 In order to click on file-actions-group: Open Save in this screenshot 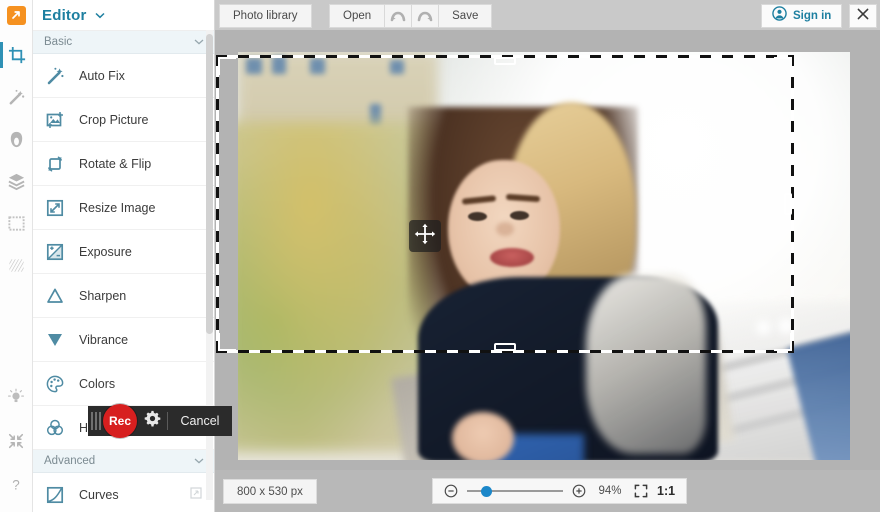, I will do `click(411, 16)`.